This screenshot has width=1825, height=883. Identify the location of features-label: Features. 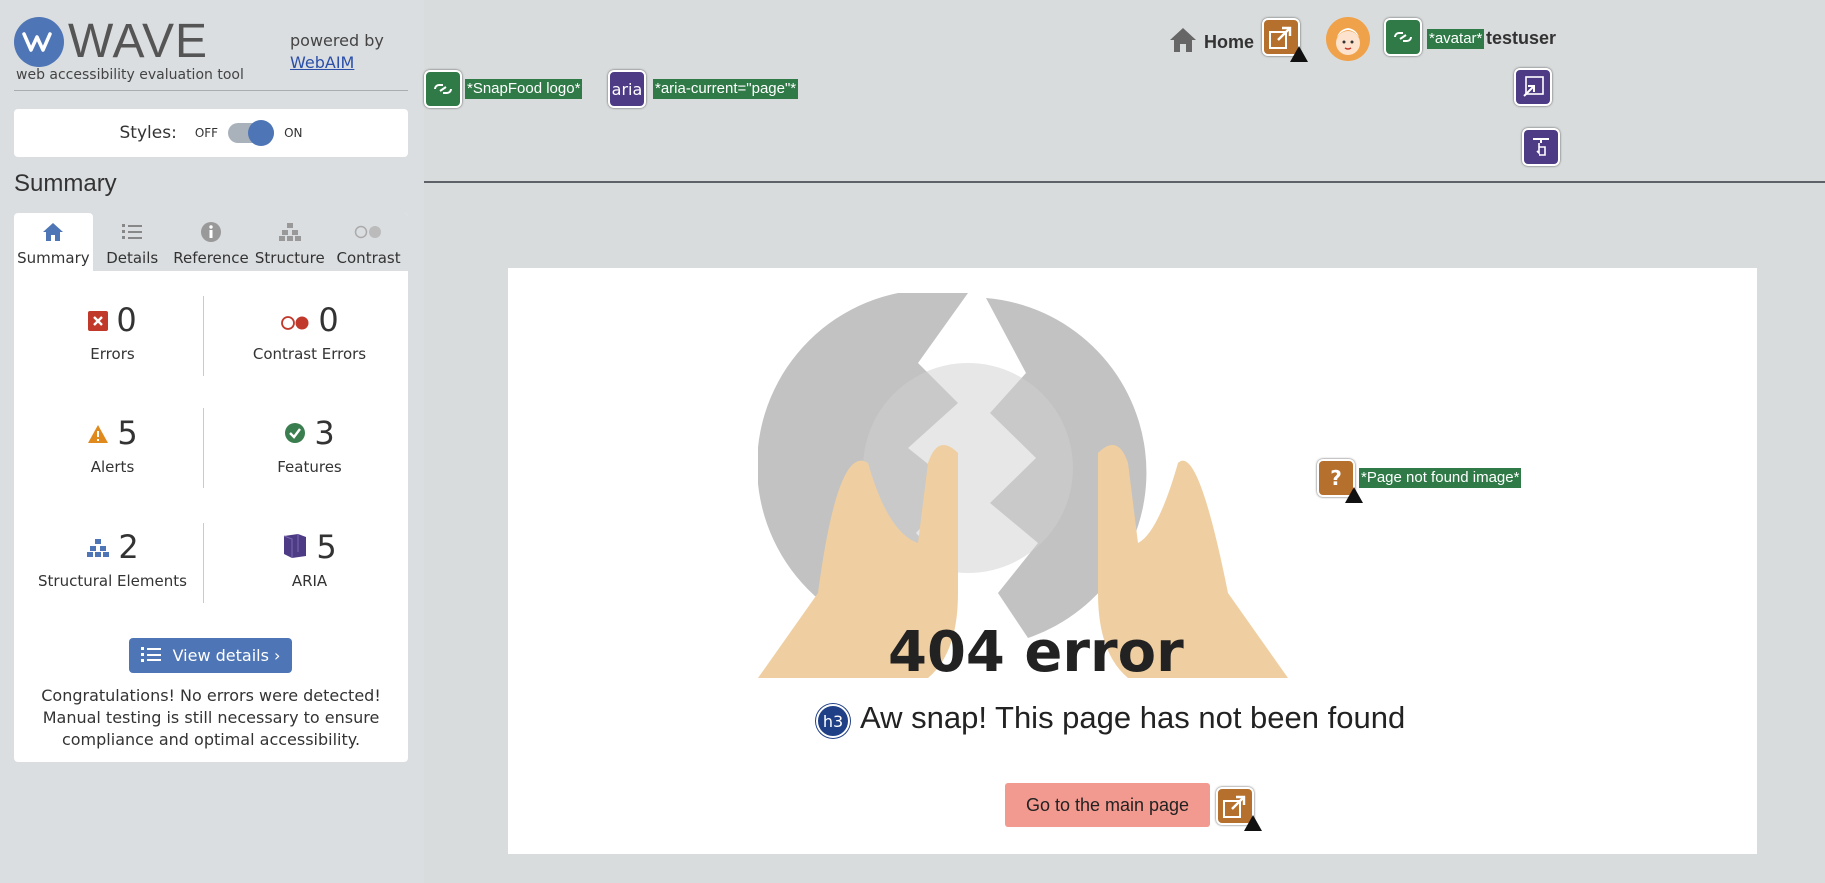
(309, 467).